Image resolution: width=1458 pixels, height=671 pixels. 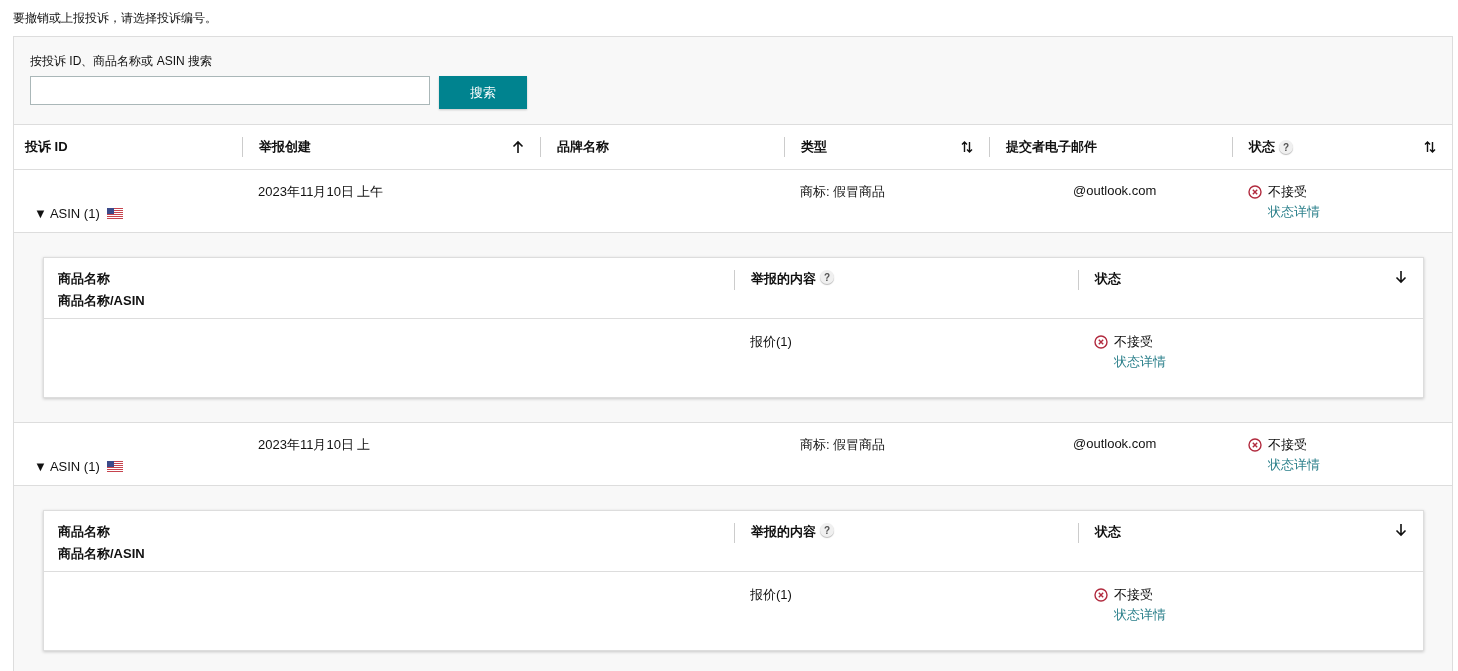 I want to click on column-header: 举报创建, so click(x=285, y=147).